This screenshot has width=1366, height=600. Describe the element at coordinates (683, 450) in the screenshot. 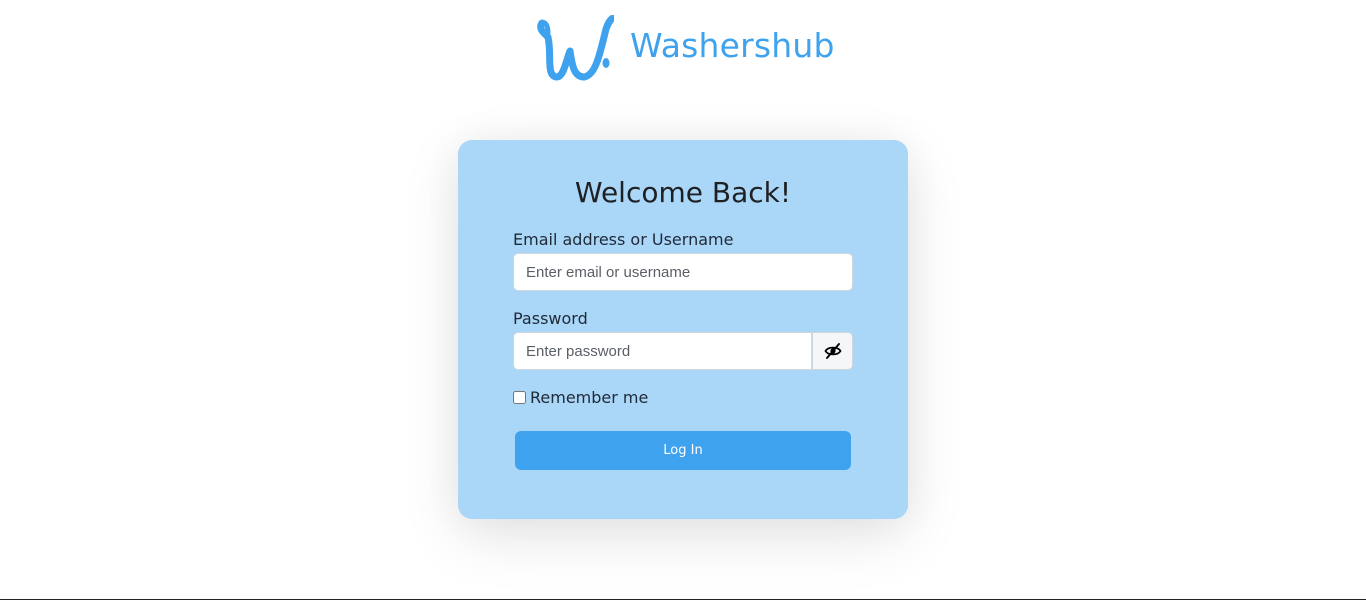

I see `login-button: Log In` at that location.